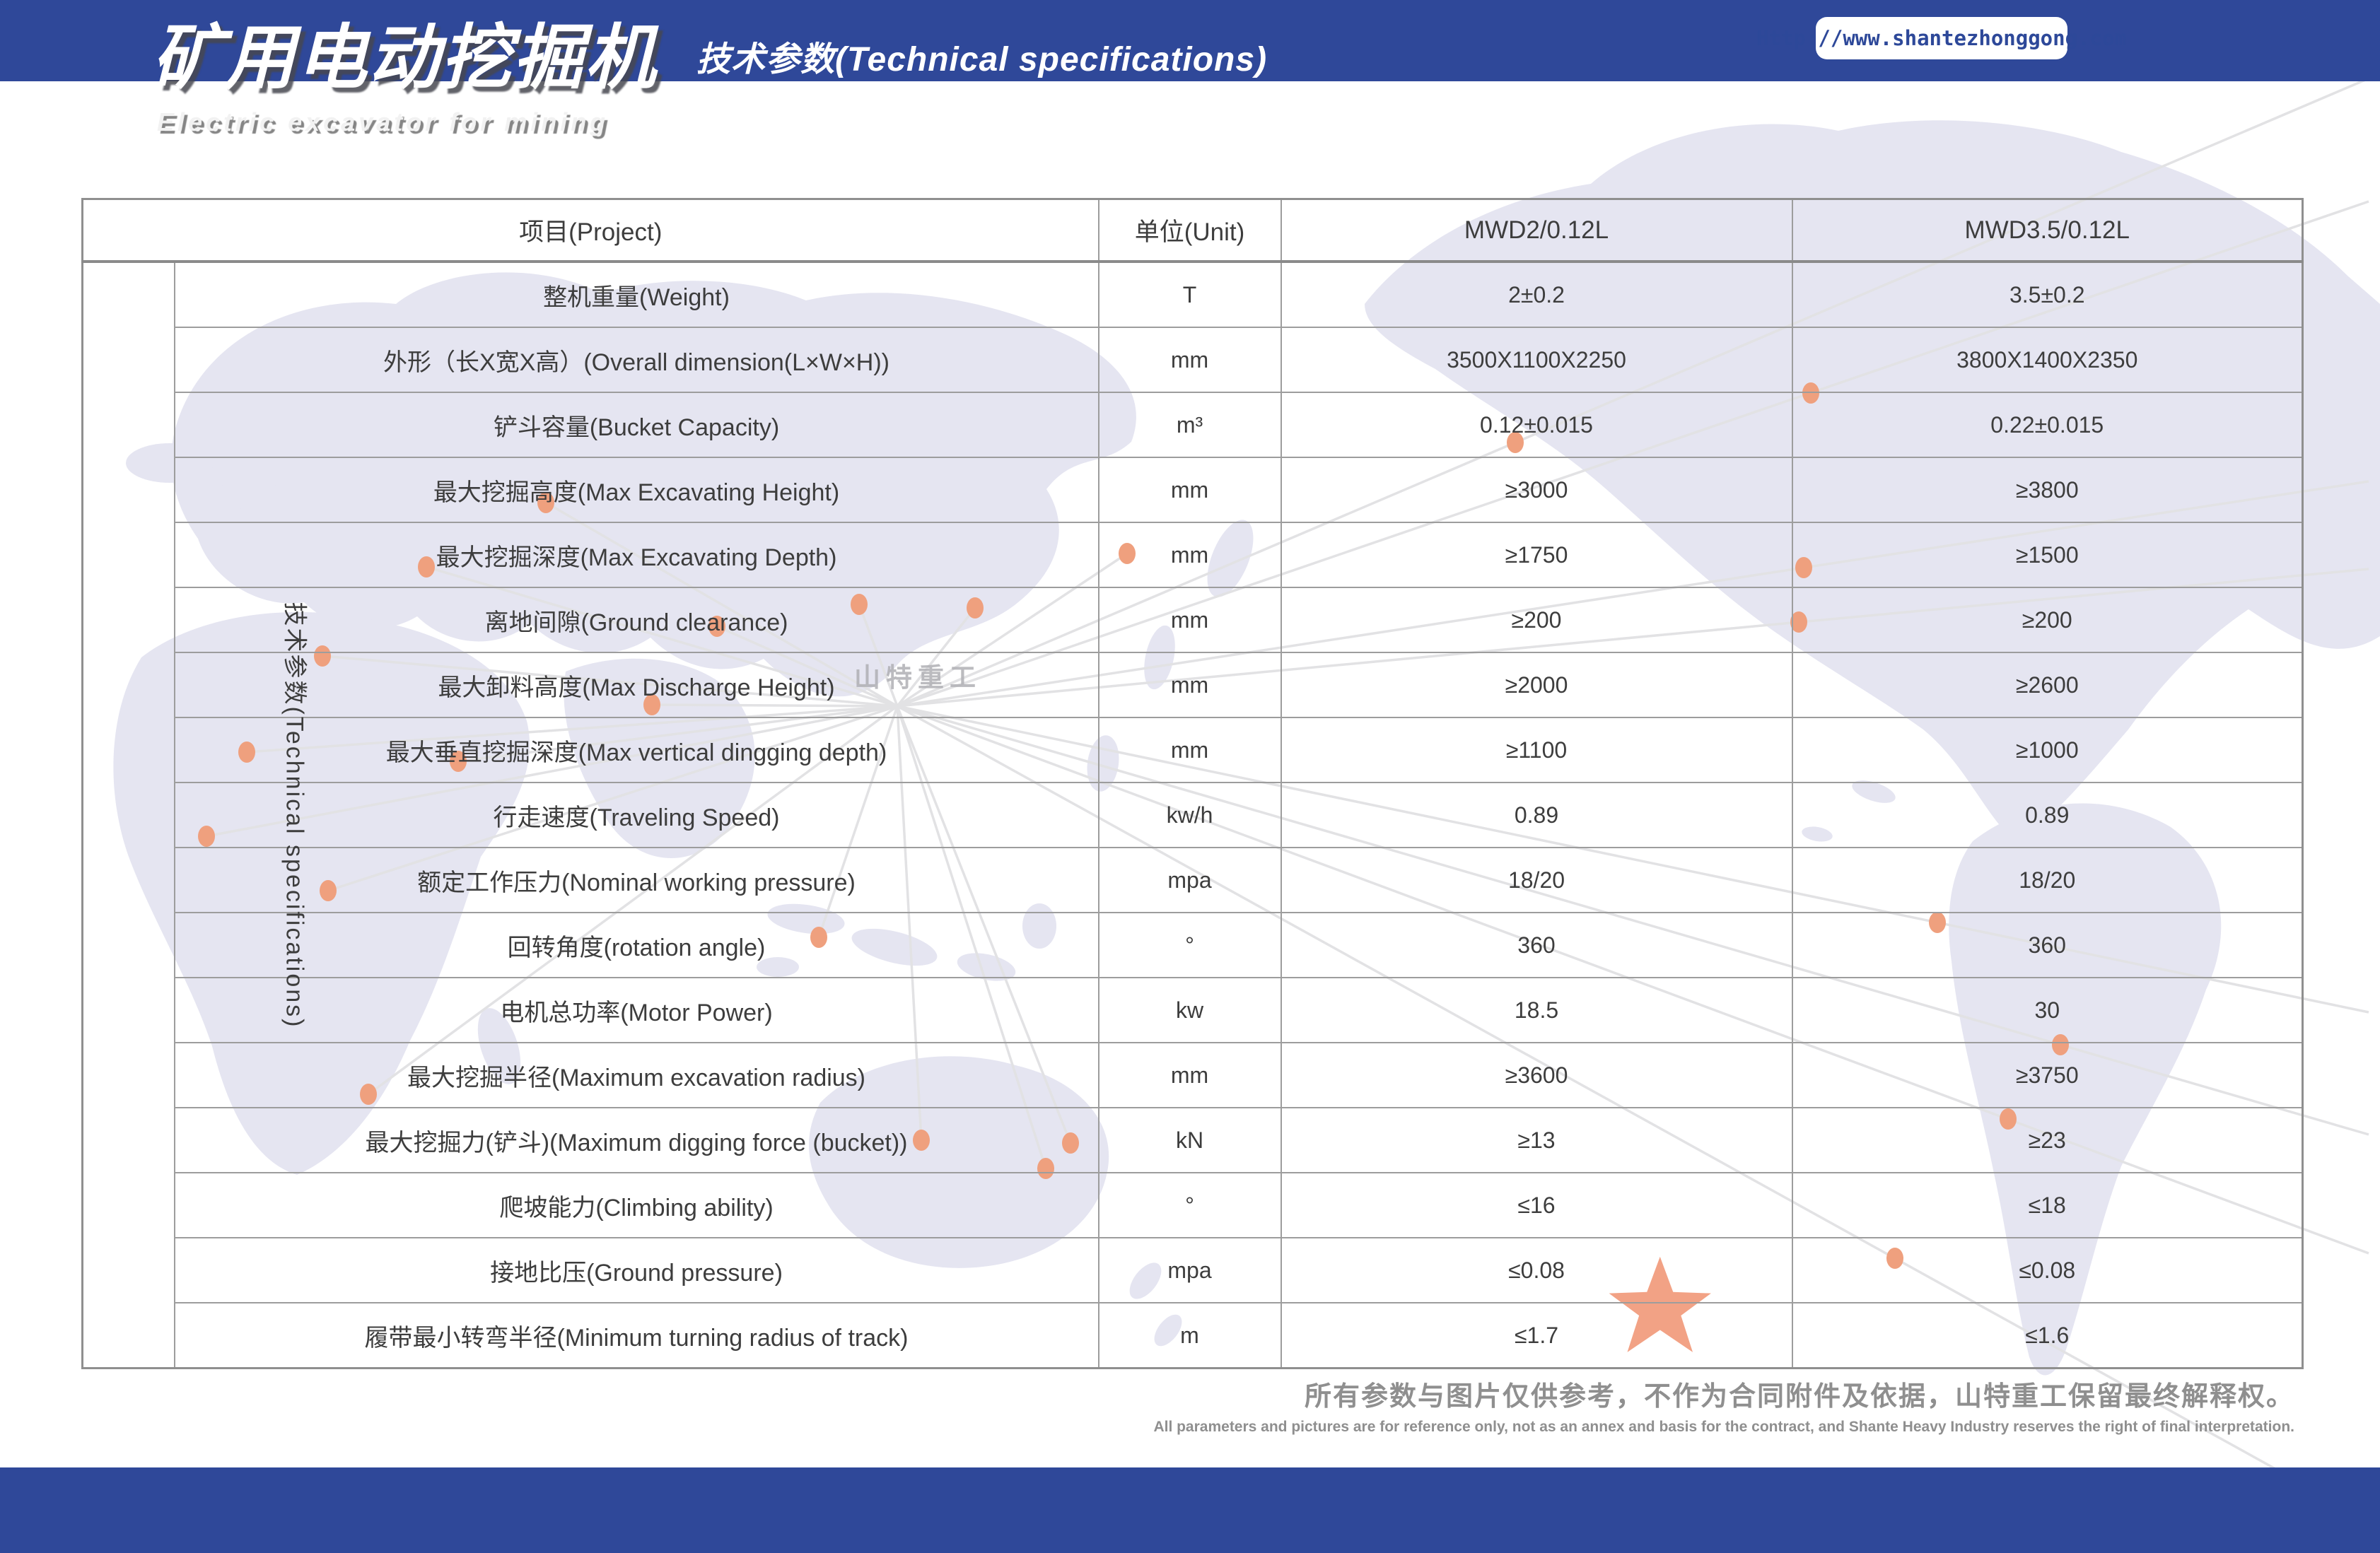 This screenshot has width=2380, height=1553. What do you see at coordinates (1537, 1205) in the screenshot?
I see `value-cell-mwd2: ≤16` at bounding box center [1537, 1205].